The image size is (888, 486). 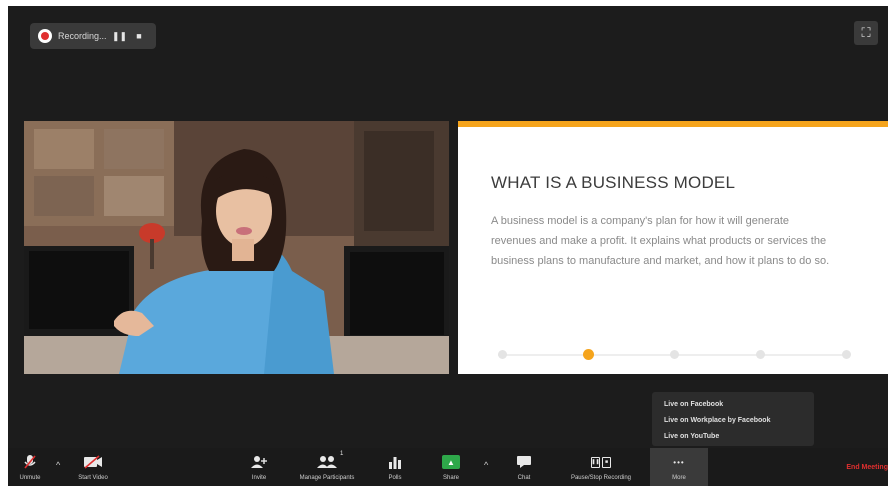 What do you see at coordinates (342, 454) in the screenshot?
I see `participant-count: 1` at bounding box center [342, 454].